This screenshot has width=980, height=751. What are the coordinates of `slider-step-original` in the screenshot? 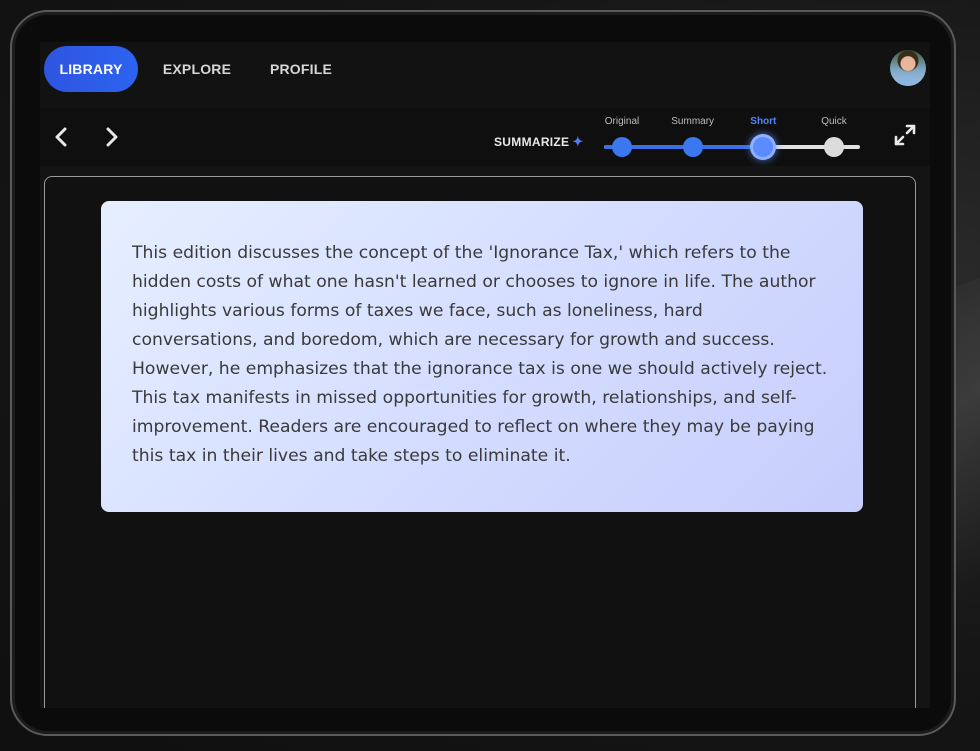 It's located at (622, 147).